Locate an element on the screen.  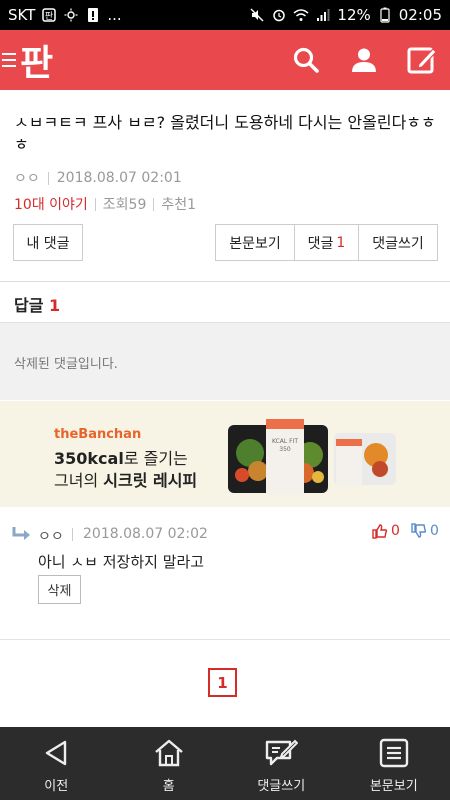
comments-button: 댓글 1 is located at coordinates (326, 242).